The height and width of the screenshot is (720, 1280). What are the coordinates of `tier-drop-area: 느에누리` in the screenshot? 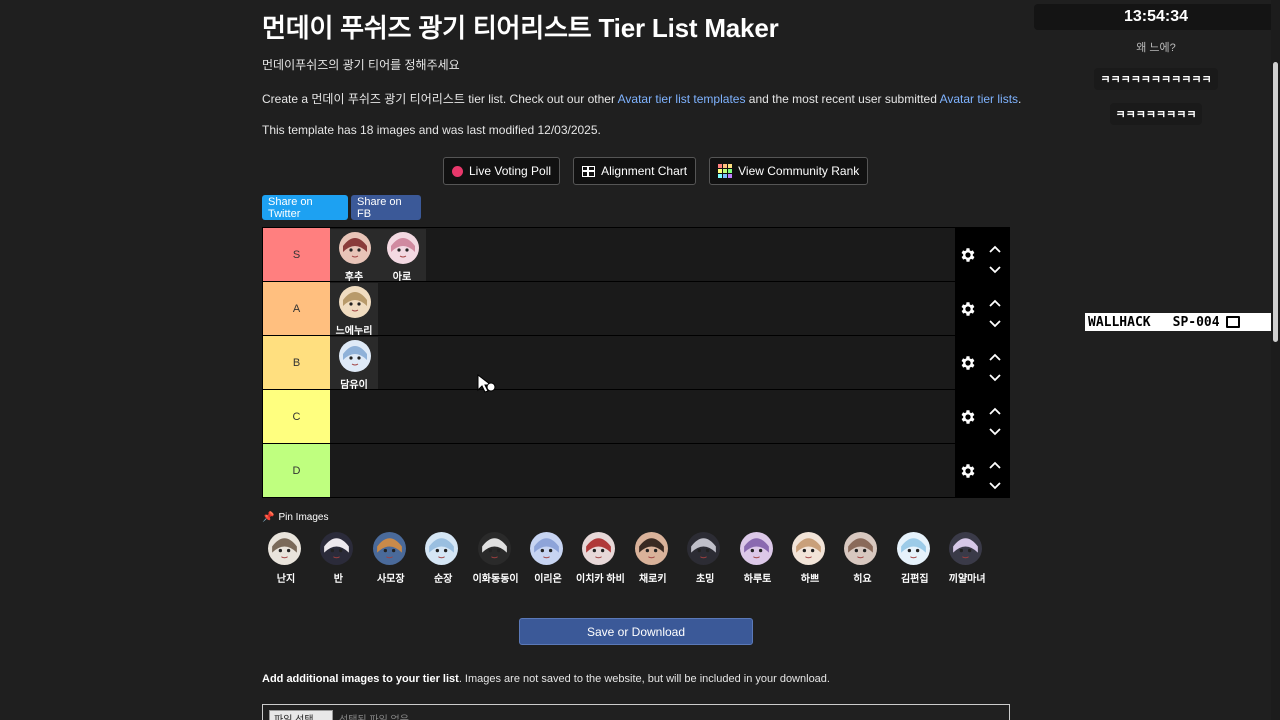 It's located at (642, 309).